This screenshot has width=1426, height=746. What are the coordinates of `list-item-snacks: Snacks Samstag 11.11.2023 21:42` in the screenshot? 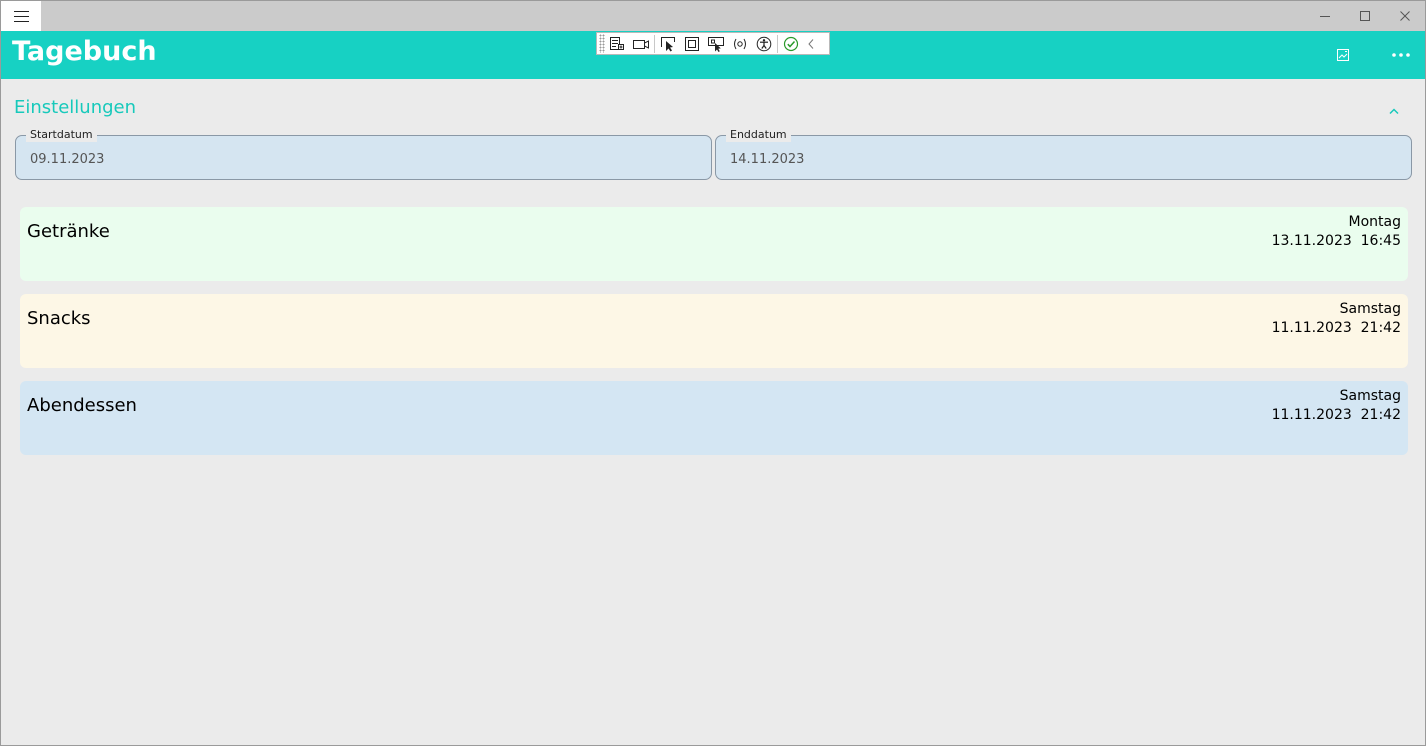 It's located at (714, 331).